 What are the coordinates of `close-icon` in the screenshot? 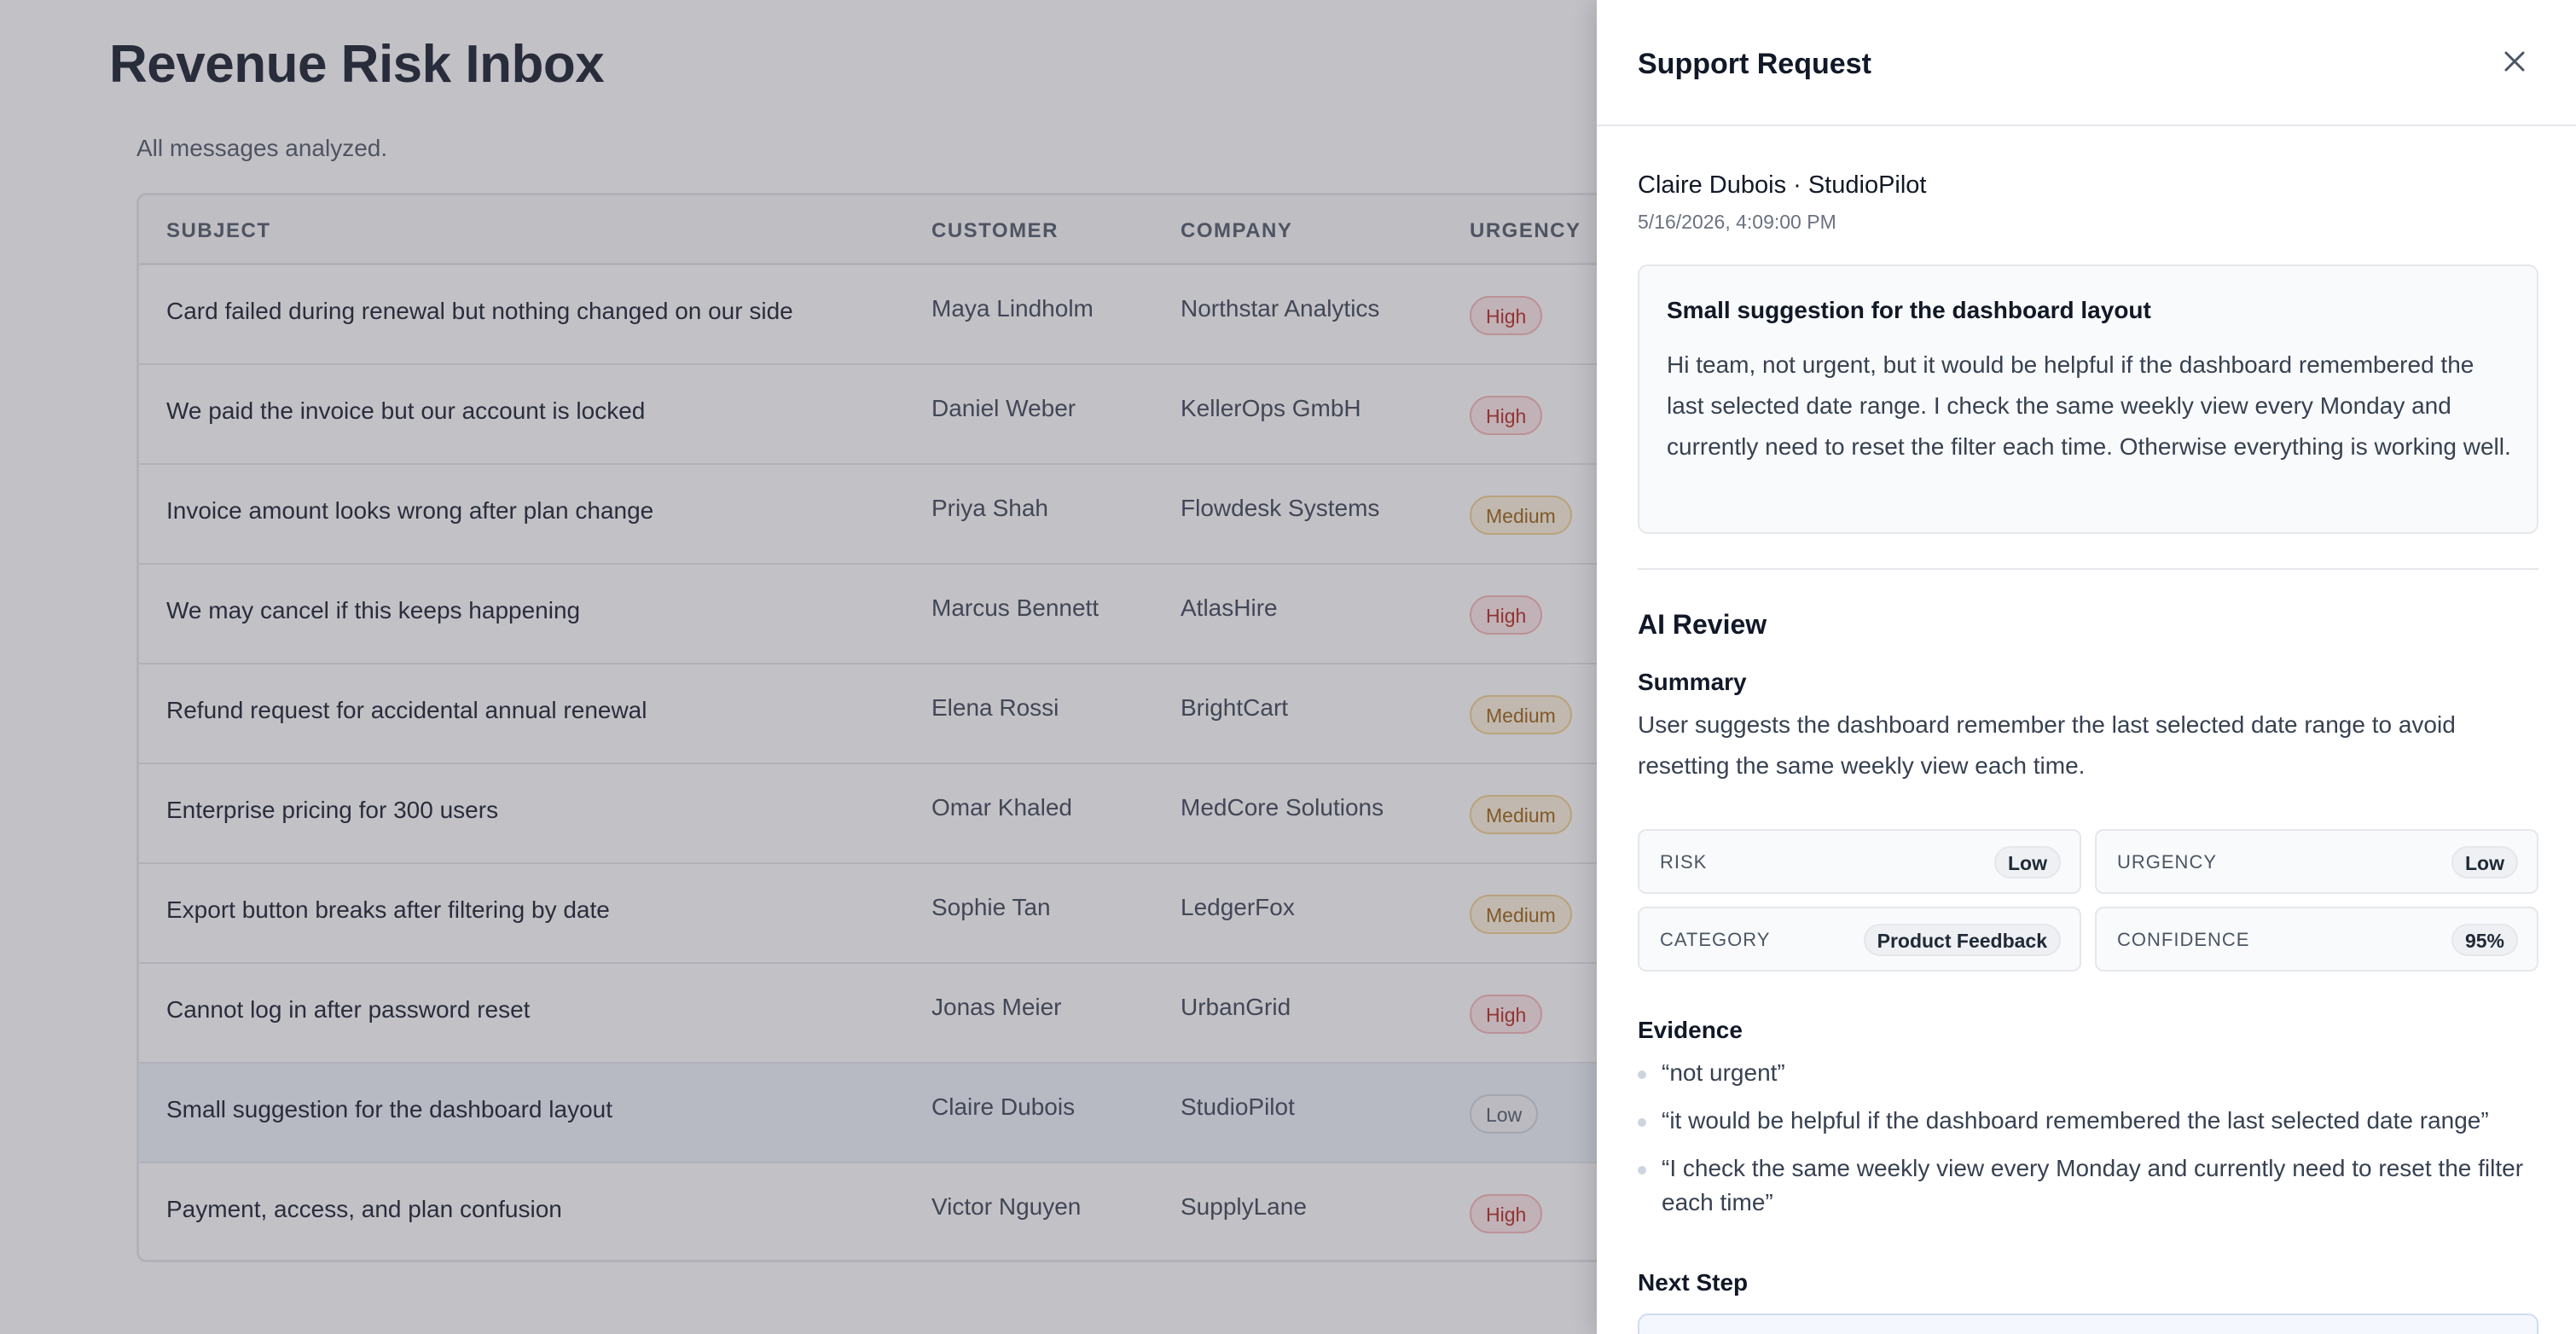 It's located at (2514, 61).